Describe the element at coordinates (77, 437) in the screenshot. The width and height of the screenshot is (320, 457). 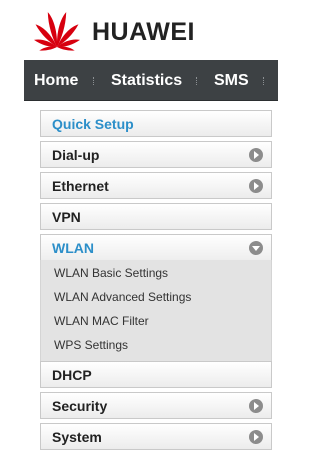
I see `sidebar-item-label: System` at that location.